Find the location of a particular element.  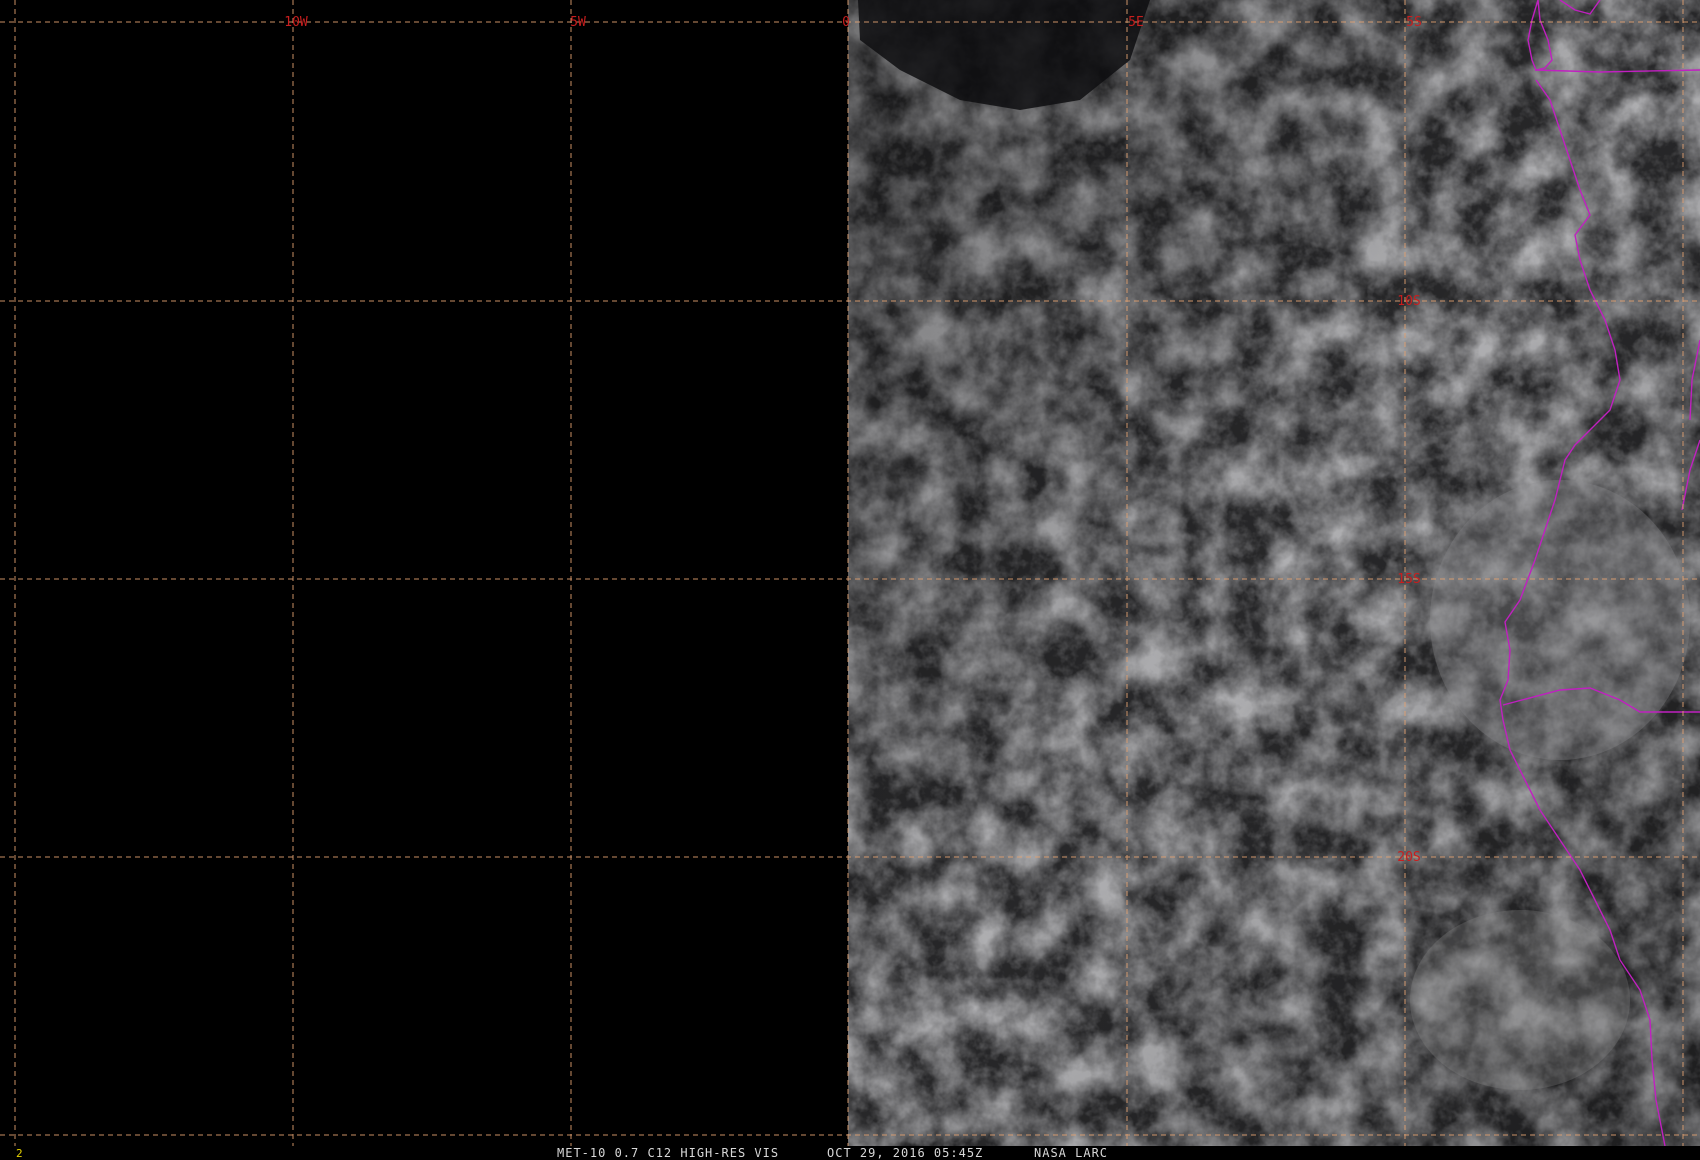

label-lon-5w: 5W is located at coordinates (578, 22).